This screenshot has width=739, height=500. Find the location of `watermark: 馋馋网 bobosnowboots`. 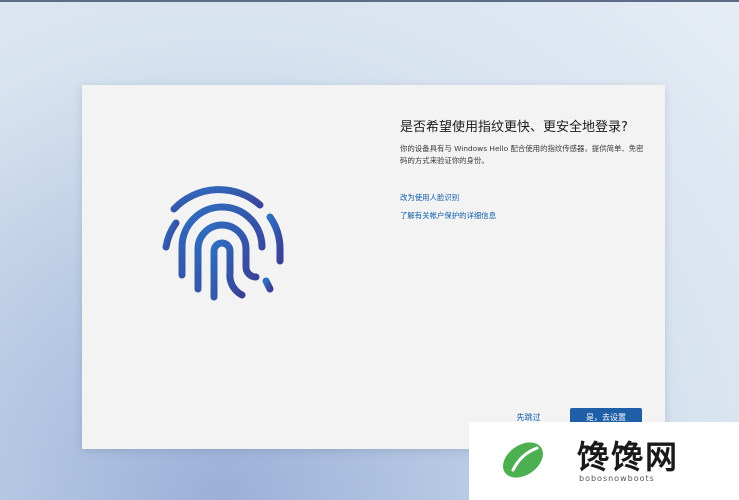

watermark: 馋馋网 bobosnowboots is located at coordinates (604, 461).